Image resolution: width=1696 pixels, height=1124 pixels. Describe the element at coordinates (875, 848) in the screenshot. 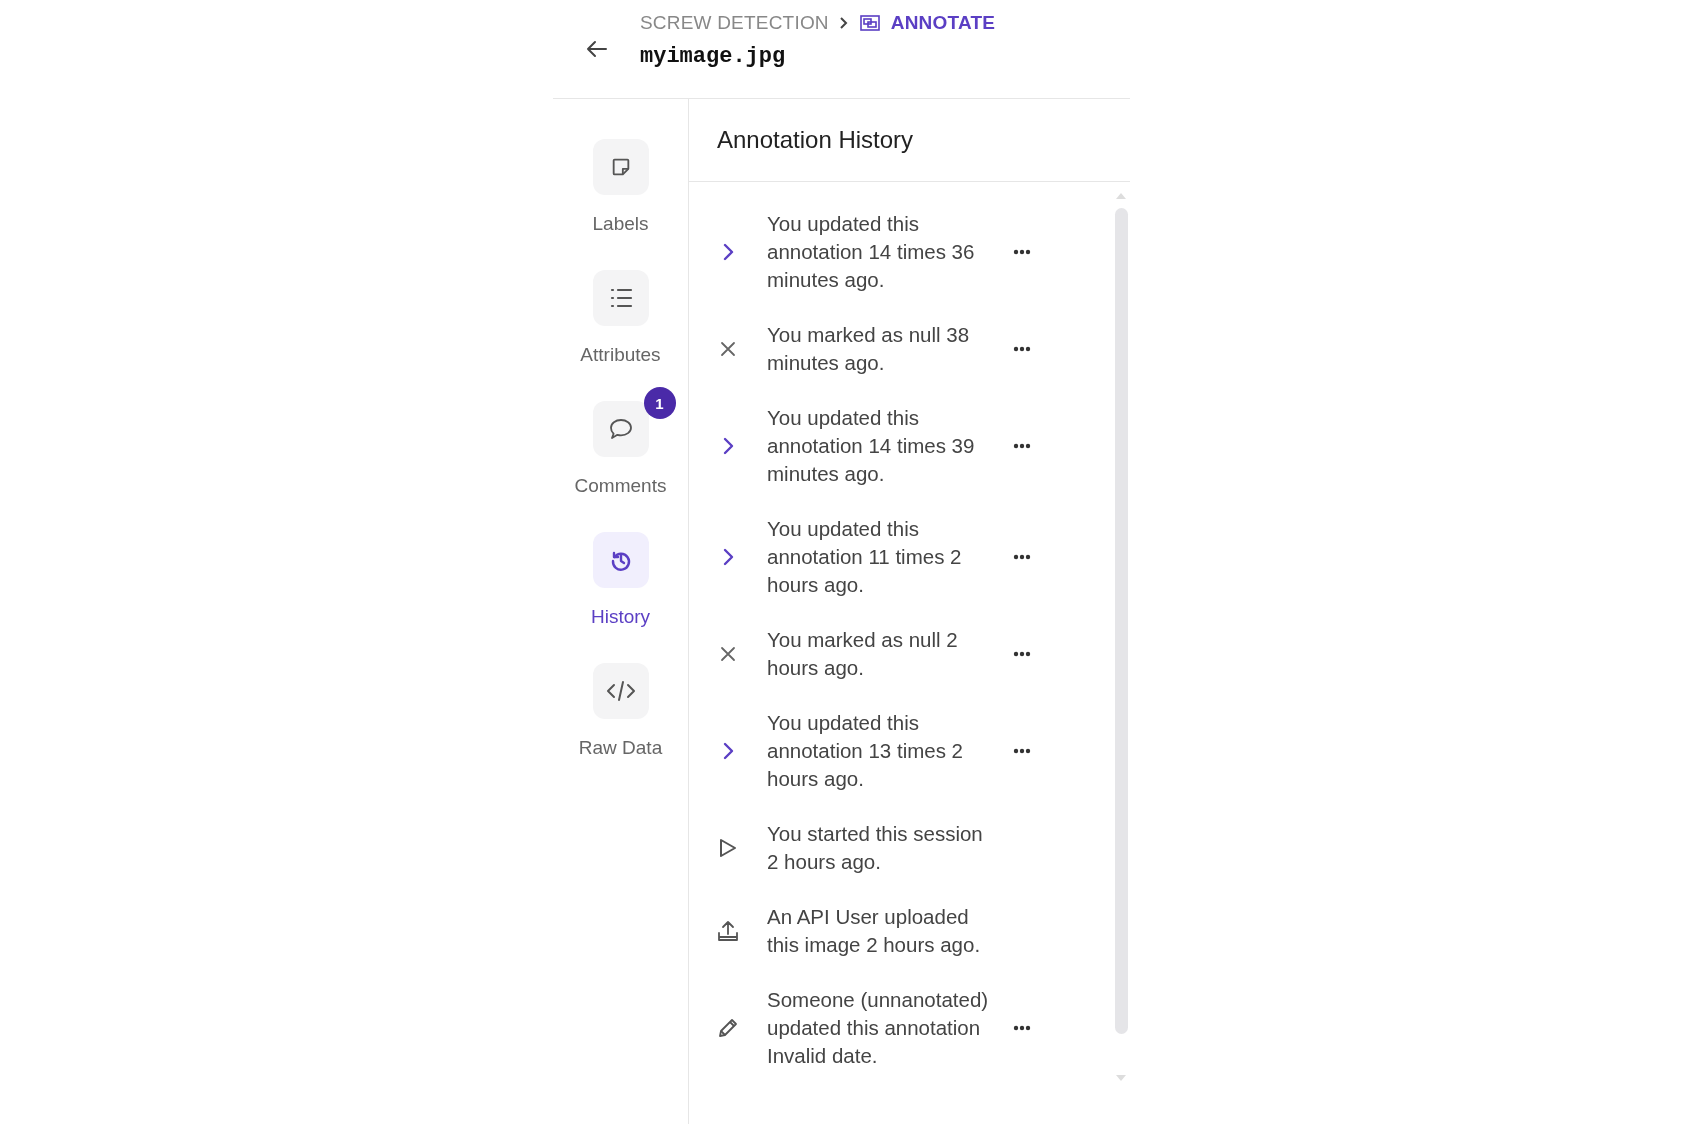

I see `history-entry-text: You started this session 2 hours ago.` at that location.